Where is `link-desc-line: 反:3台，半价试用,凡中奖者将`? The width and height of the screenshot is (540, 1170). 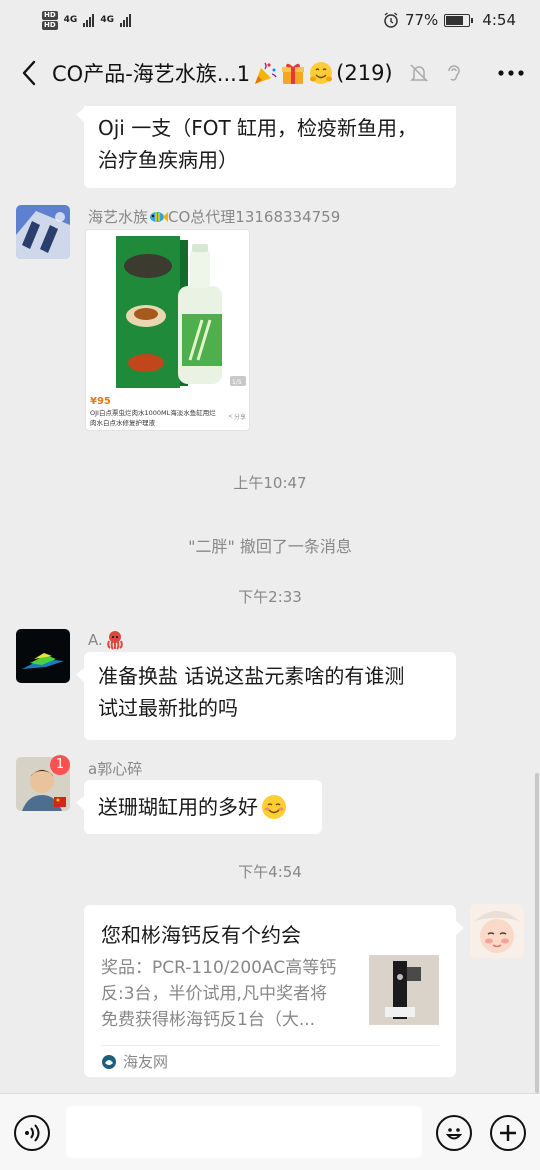 link-desc-line: 反:3台，半价试用,凡中奖者将 is located at coordinates (214, 994).